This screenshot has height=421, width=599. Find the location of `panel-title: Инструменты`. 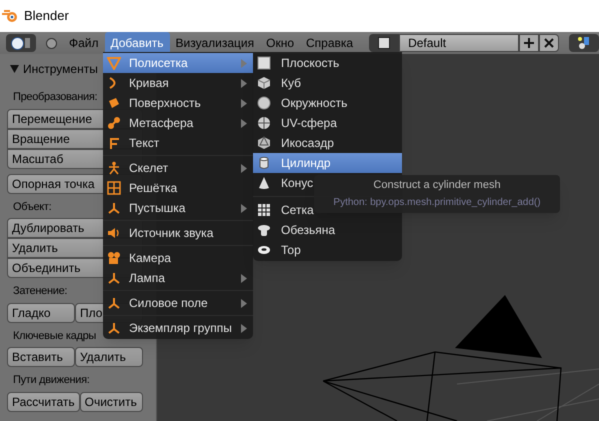

panel-title: Инструменты is located at coordinates (60, 69).